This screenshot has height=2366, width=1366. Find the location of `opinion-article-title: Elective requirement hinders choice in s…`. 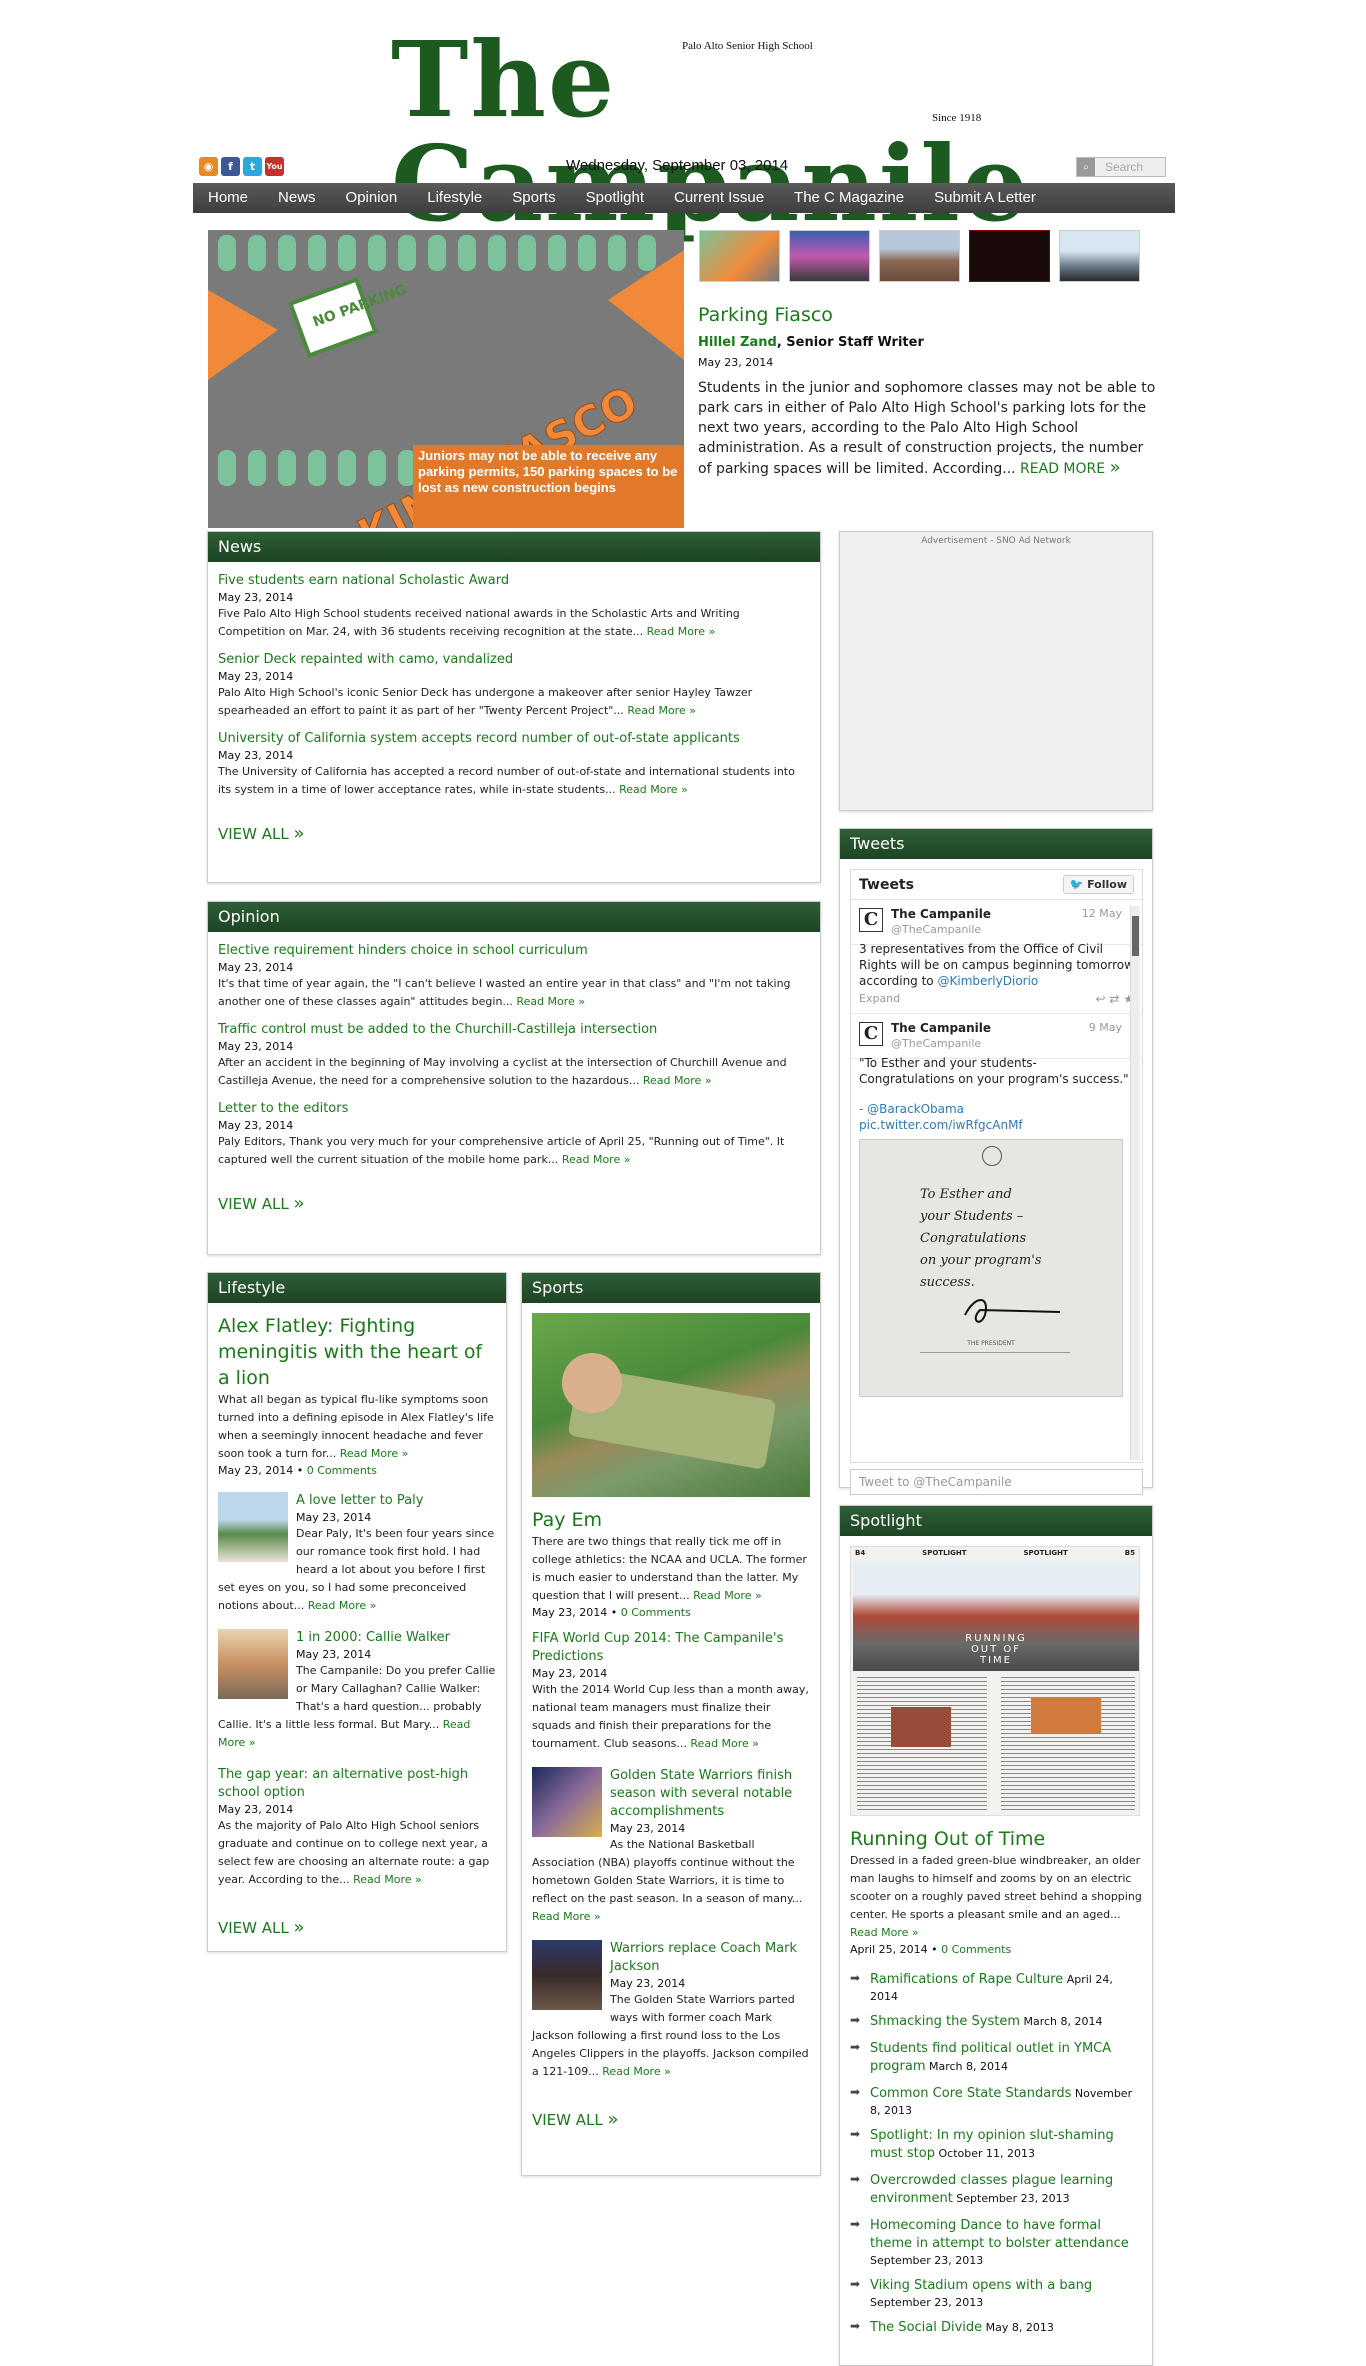

opinion-article-title: Elective requirement hinders choice in s… is located at coordinates (514, 951).